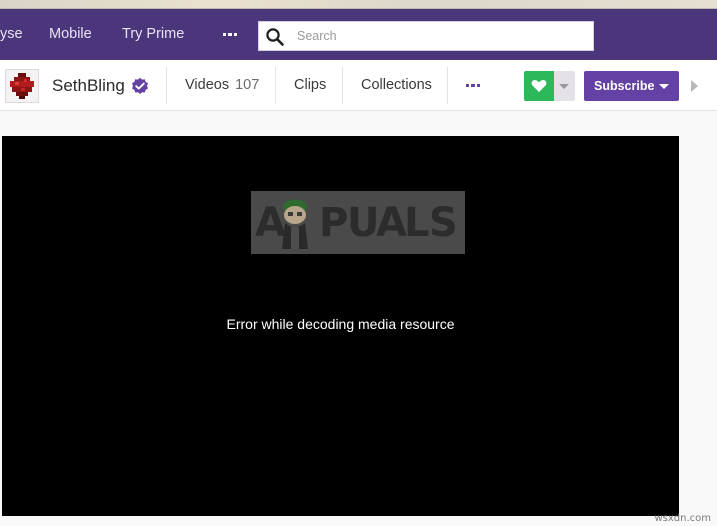 This screenshot has height=526, width=717. What do you see at coordinates (358, 222) in the screenshot?
I see `appuals-watermark-logo: A P U A L S` at bounding box center [358, 222].